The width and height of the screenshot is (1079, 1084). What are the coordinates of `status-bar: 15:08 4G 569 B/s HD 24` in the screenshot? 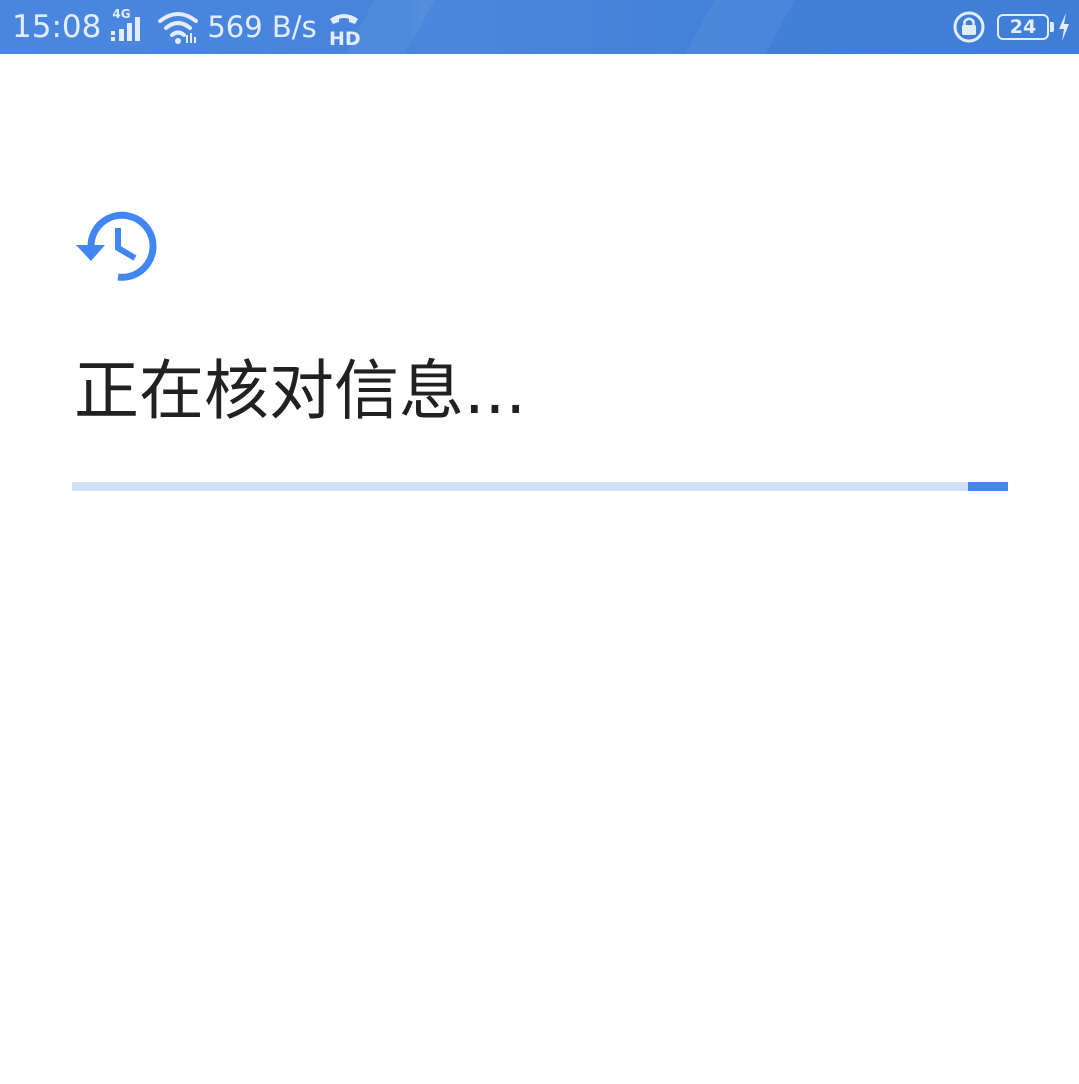 It's located at (539, 27).